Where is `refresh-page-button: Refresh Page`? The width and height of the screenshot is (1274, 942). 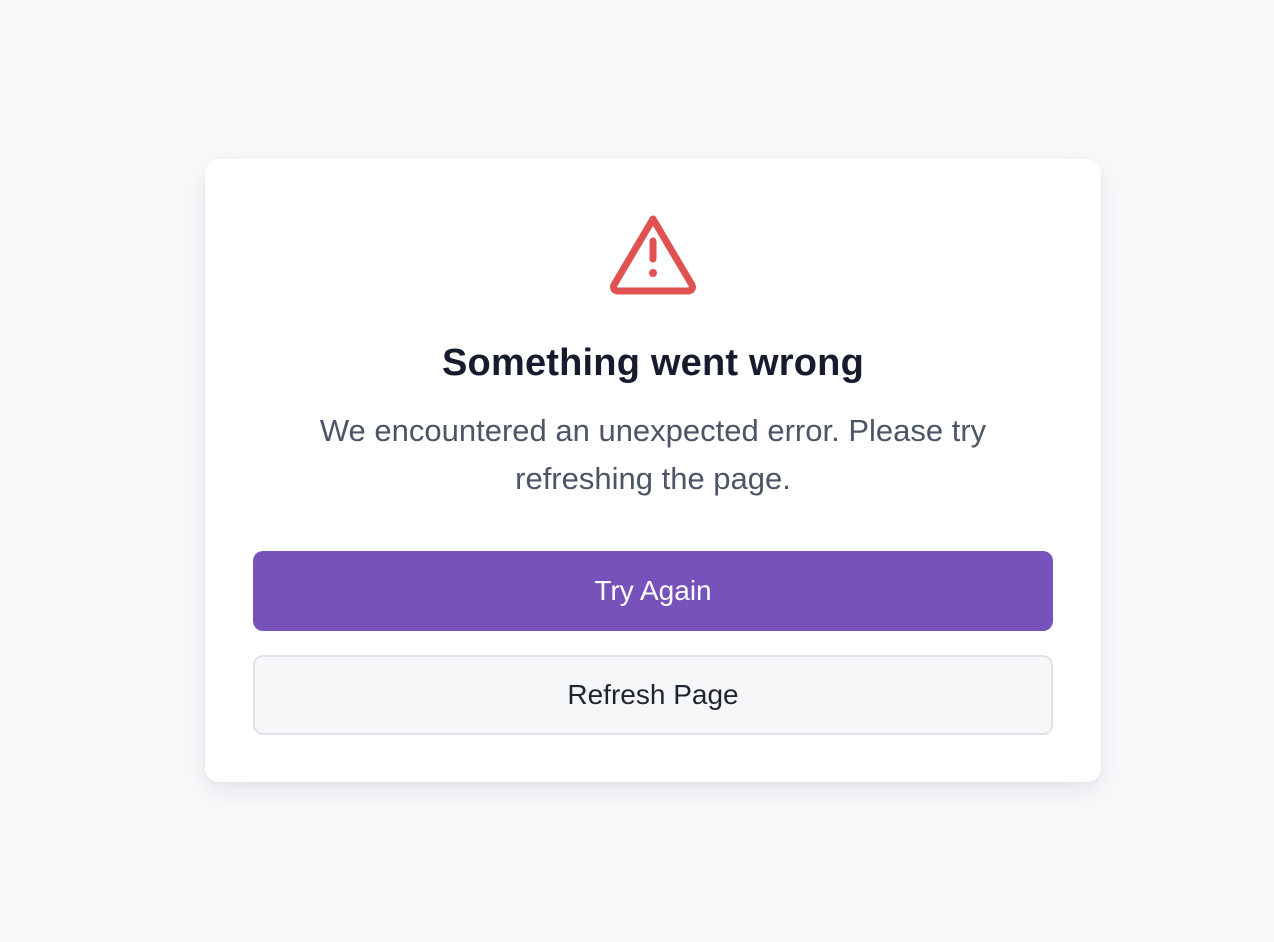
refresh-page-button: Refresh Page is located at coordinates (653, 695).